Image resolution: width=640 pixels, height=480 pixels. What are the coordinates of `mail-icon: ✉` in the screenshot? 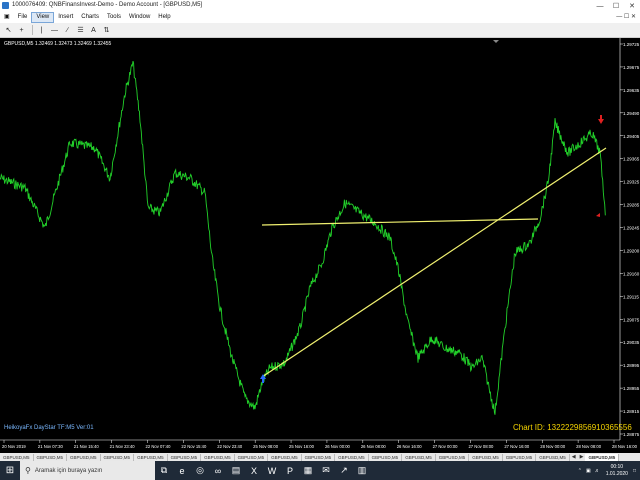 It's located at (326, 470).